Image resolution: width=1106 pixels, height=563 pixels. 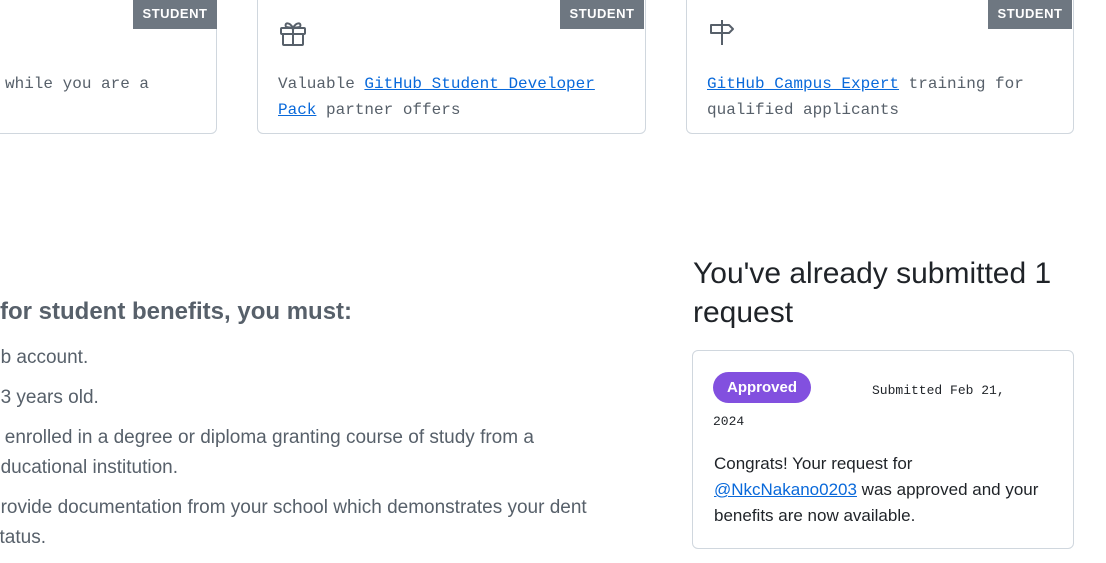 What do you see at coordinates (722, 32) in the screenshot?
I see `signpost-icon` at bounding box center [722, 32].